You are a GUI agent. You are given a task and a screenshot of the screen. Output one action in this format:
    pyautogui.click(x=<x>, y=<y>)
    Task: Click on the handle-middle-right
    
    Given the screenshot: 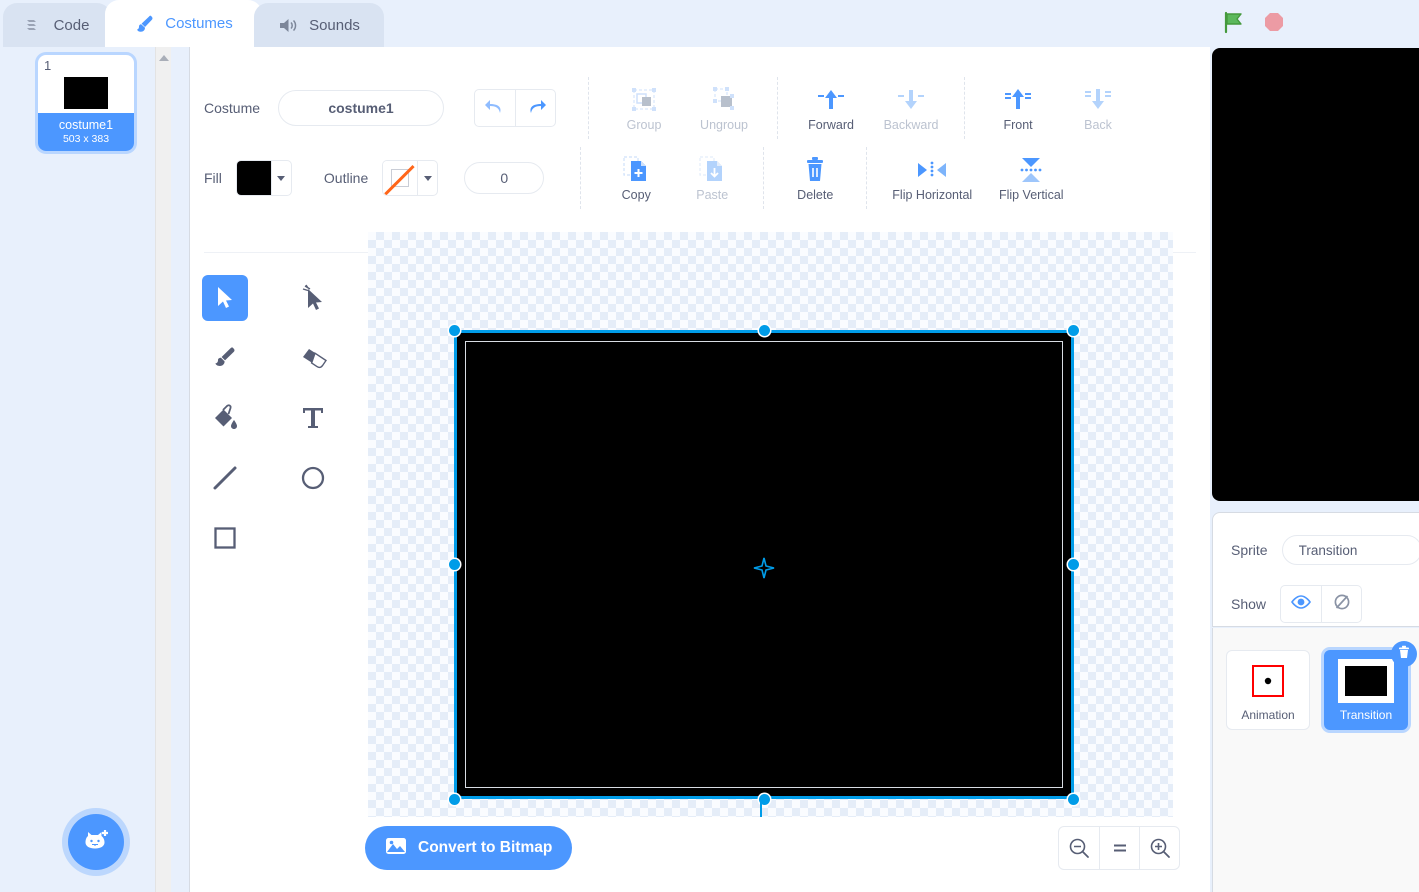 What is the action you would take?
    pyautogui.click(x=1073, y=564)
    